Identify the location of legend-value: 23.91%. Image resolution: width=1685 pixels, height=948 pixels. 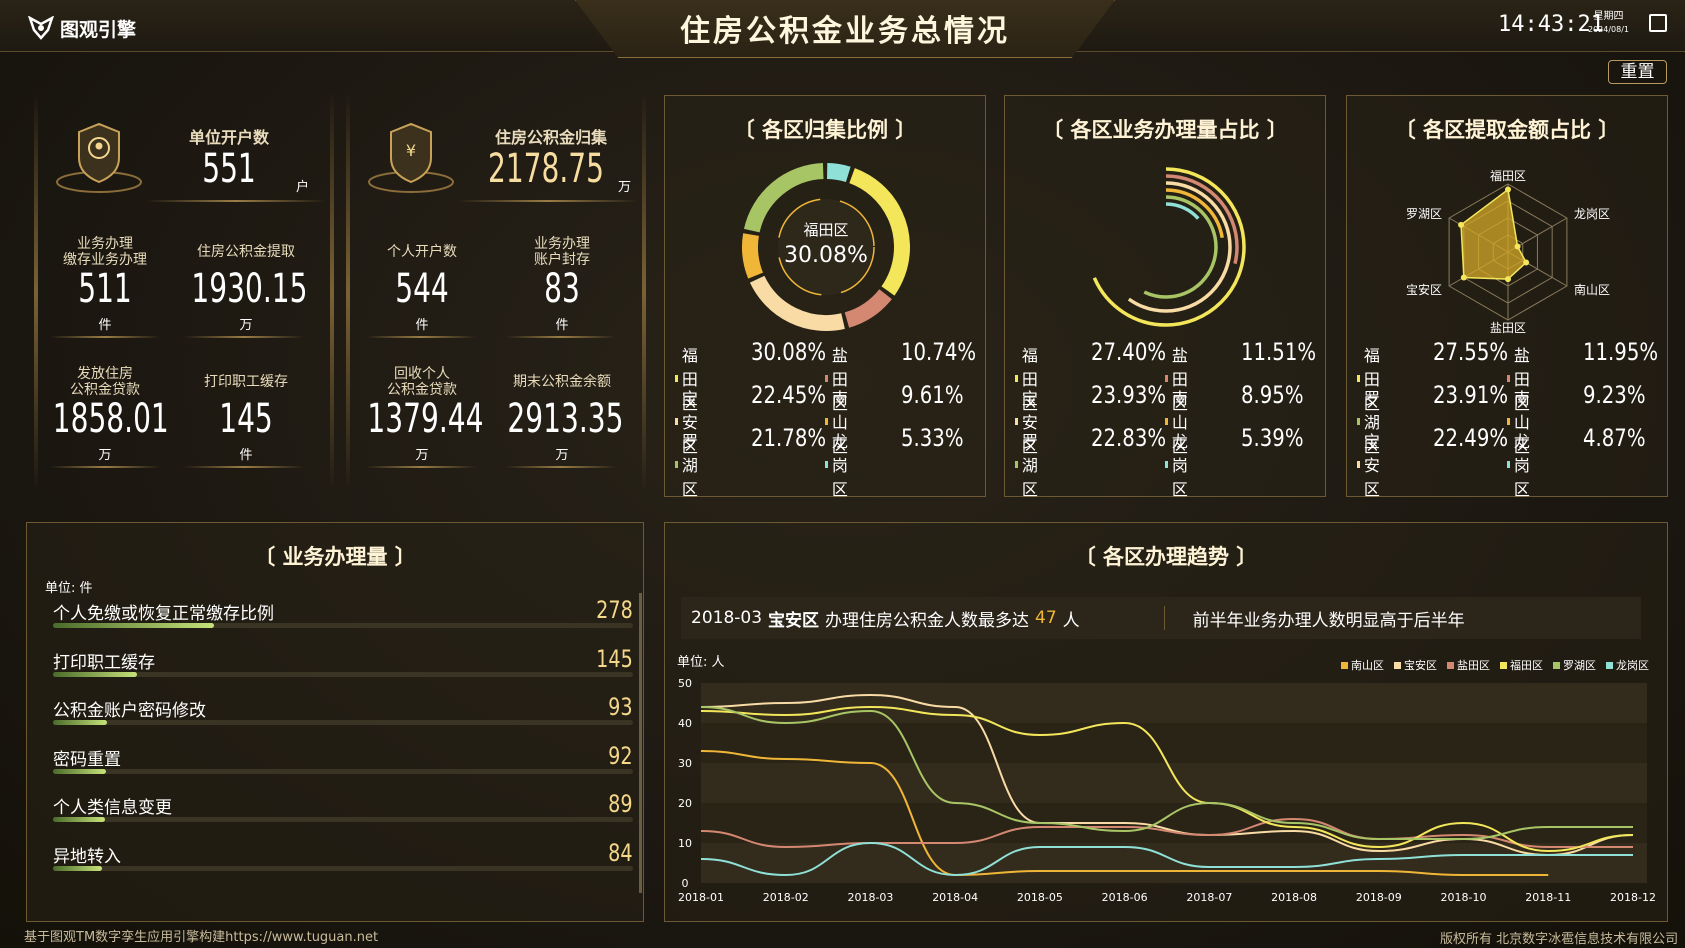
(1471, 395).